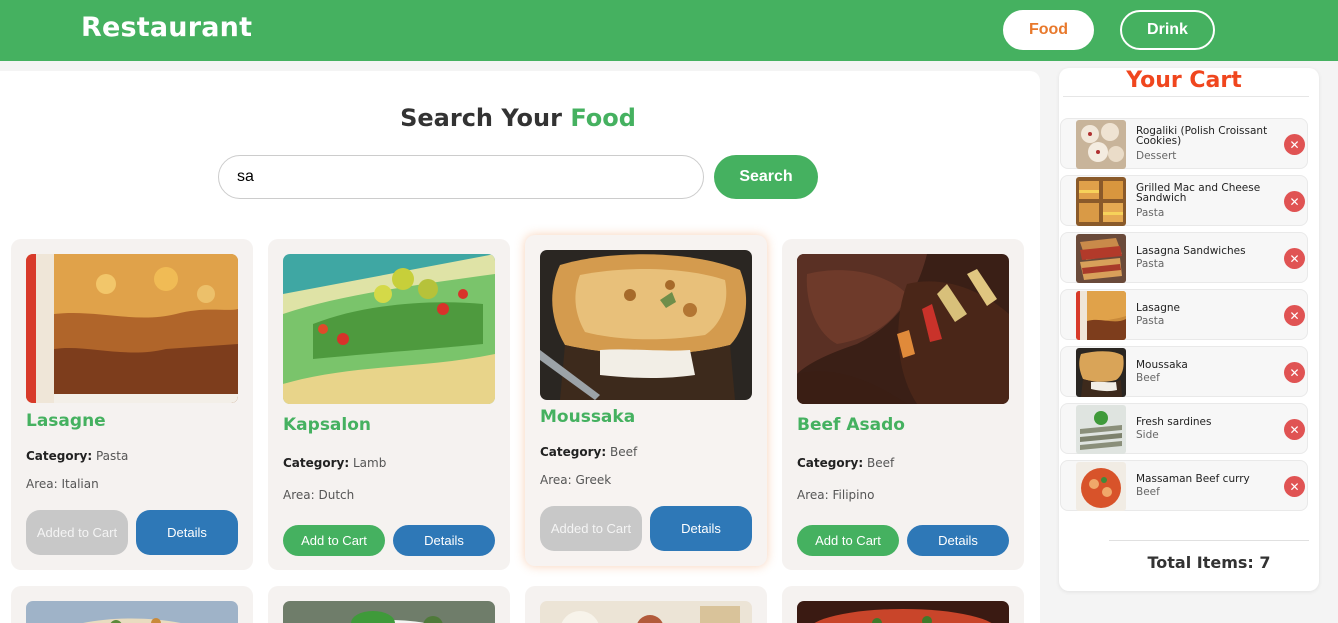 Image resolution: width=1338 pixels, height=623 pixels. What do you see at coordinates (369, 463) in the screenshot?
I see `category-value: Lamb` at bounding box center [369, 463].